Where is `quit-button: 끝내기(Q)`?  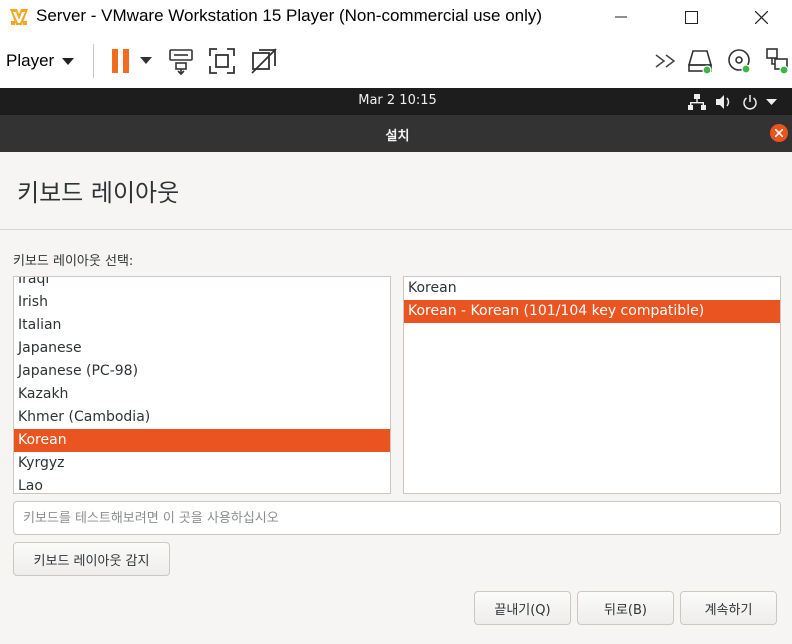
quit-button: 끝내기(Q) is located at coordinates (522, 608).